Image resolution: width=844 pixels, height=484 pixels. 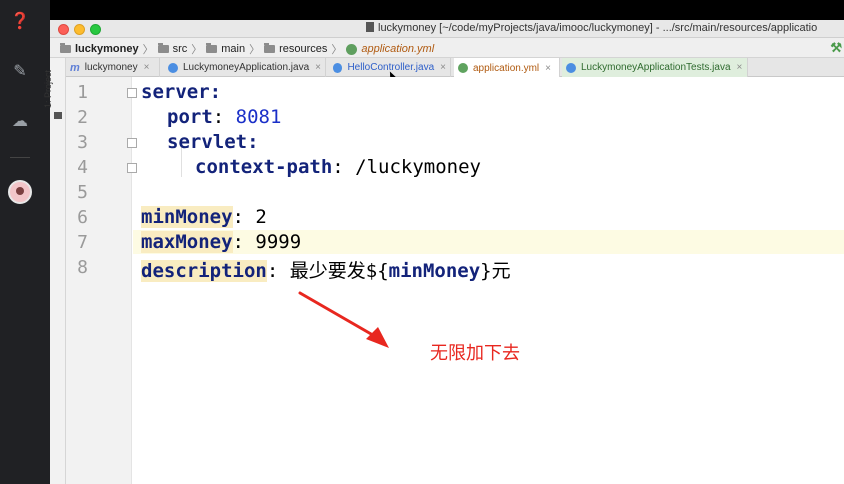 I want to click on code-line-7: maxMoney: 9999, so click(x=221, y=242).